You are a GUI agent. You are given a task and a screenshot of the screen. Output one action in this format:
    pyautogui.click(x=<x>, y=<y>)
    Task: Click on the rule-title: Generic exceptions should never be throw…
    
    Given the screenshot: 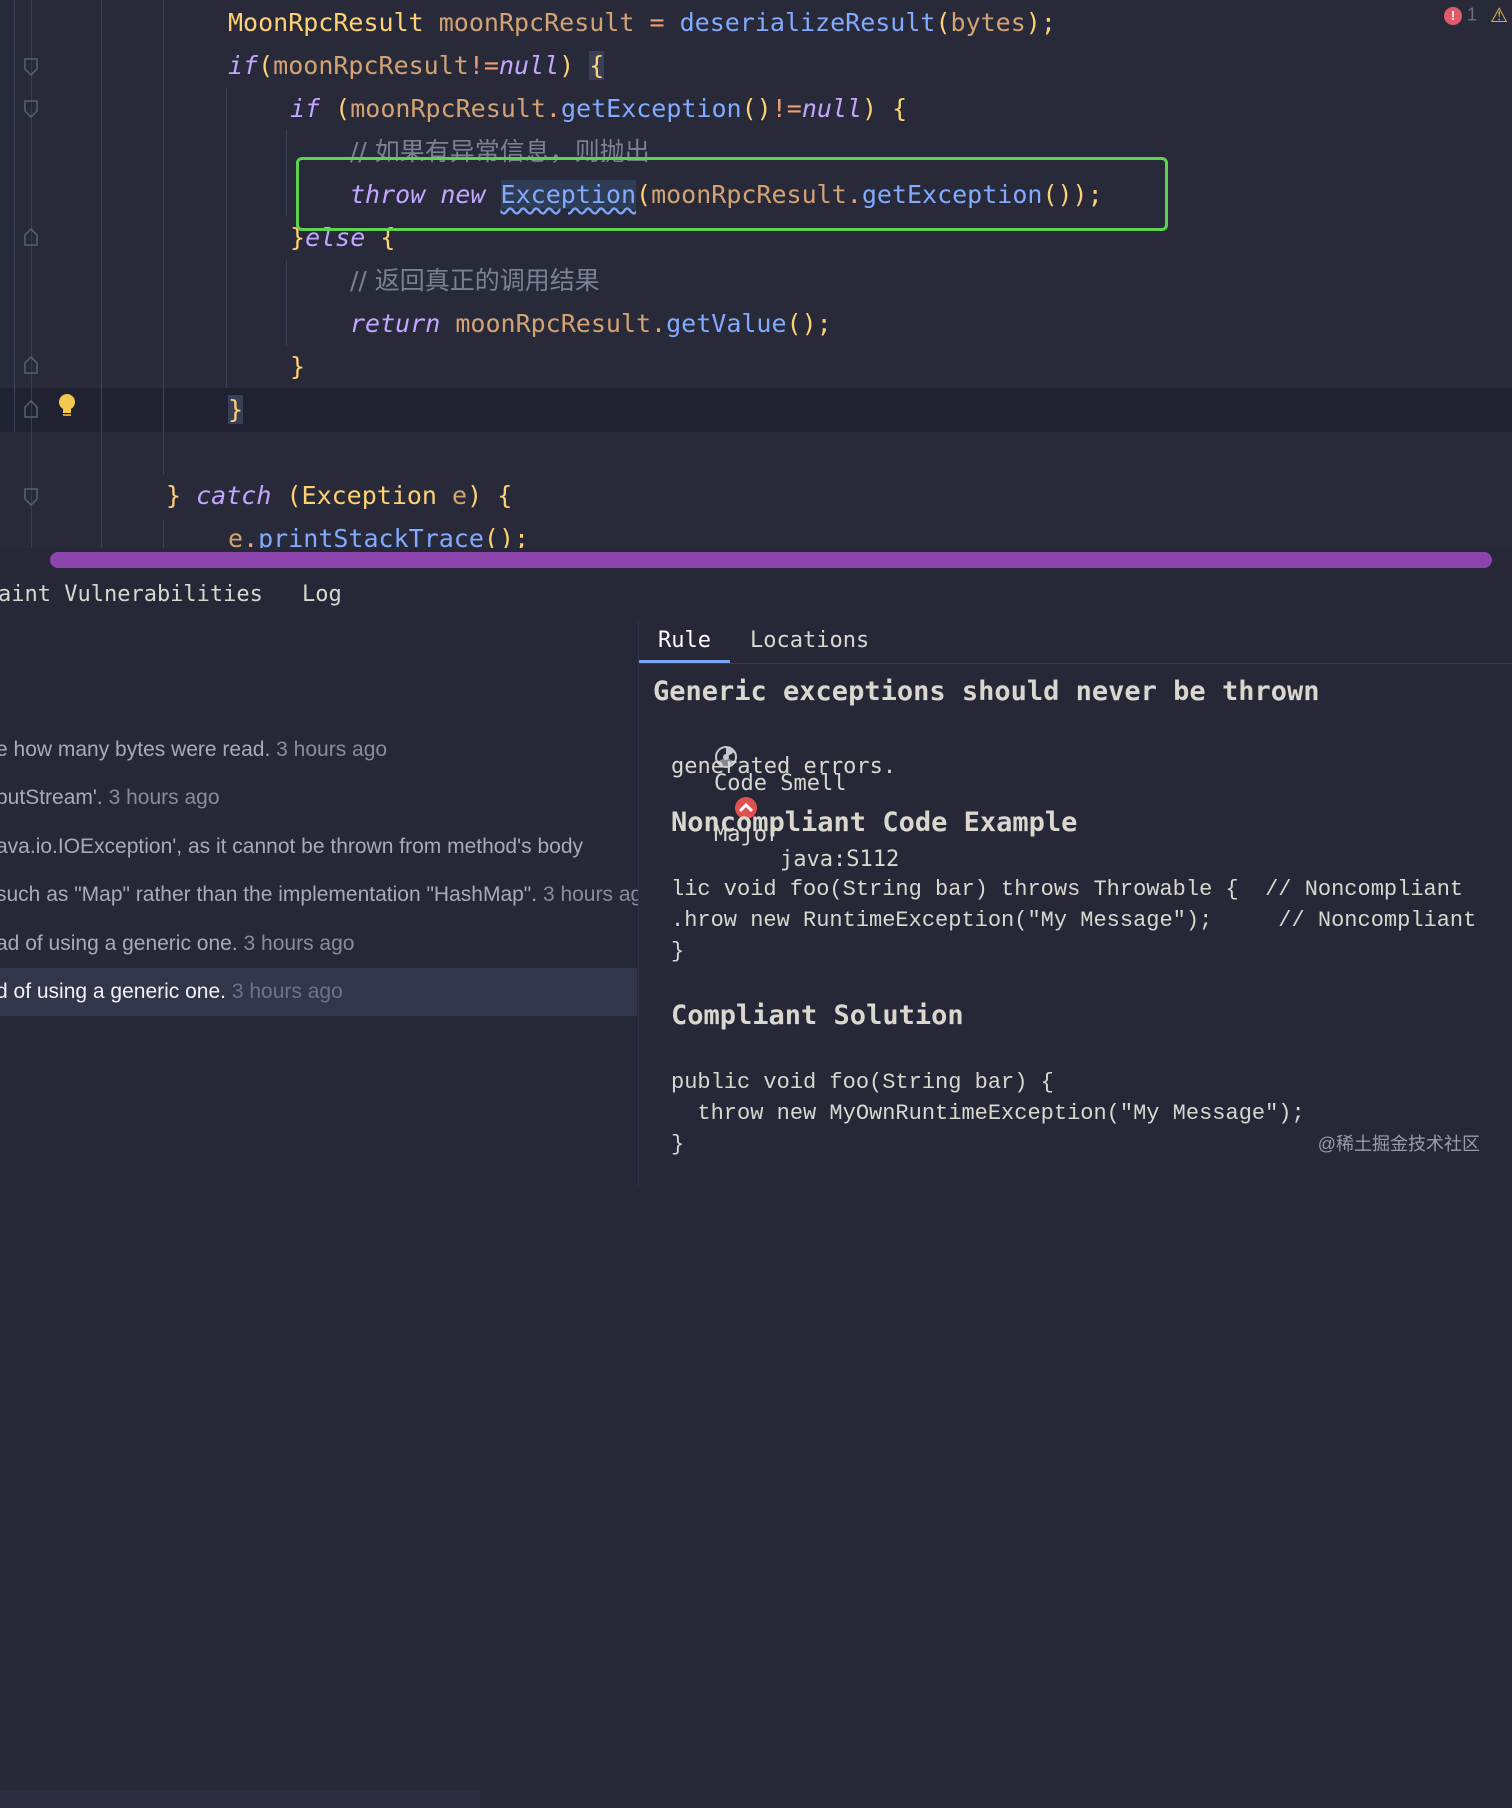 What is the action you would take?
    pyautogui.click(x=986, y=691)
    